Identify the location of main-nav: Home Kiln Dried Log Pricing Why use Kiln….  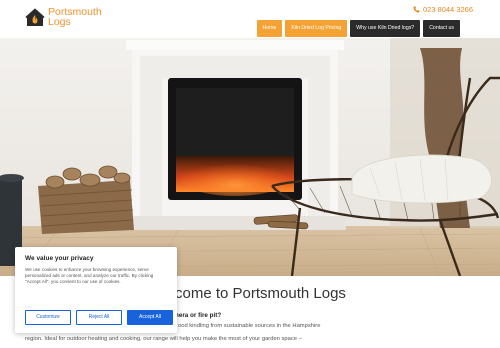
(358, 28).